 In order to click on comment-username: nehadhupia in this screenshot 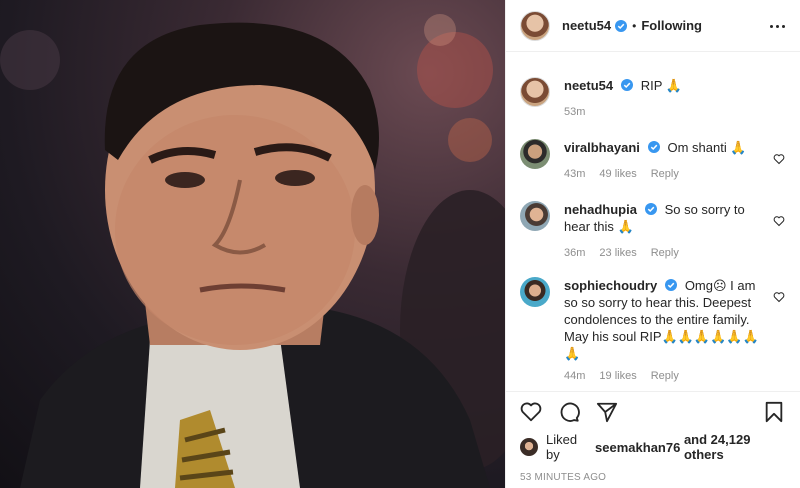, I will do `click(600, 209)`.